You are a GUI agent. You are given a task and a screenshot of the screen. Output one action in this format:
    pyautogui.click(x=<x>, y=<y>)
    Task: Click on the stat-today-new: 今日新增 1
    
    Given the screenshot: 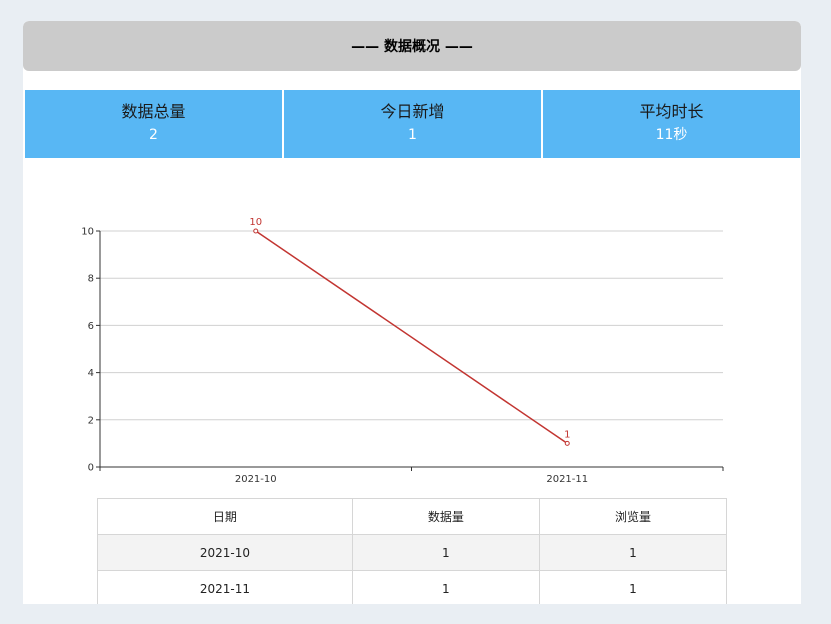 What is the action you would take?
    pyautogui.click(x=411, y=124)
    